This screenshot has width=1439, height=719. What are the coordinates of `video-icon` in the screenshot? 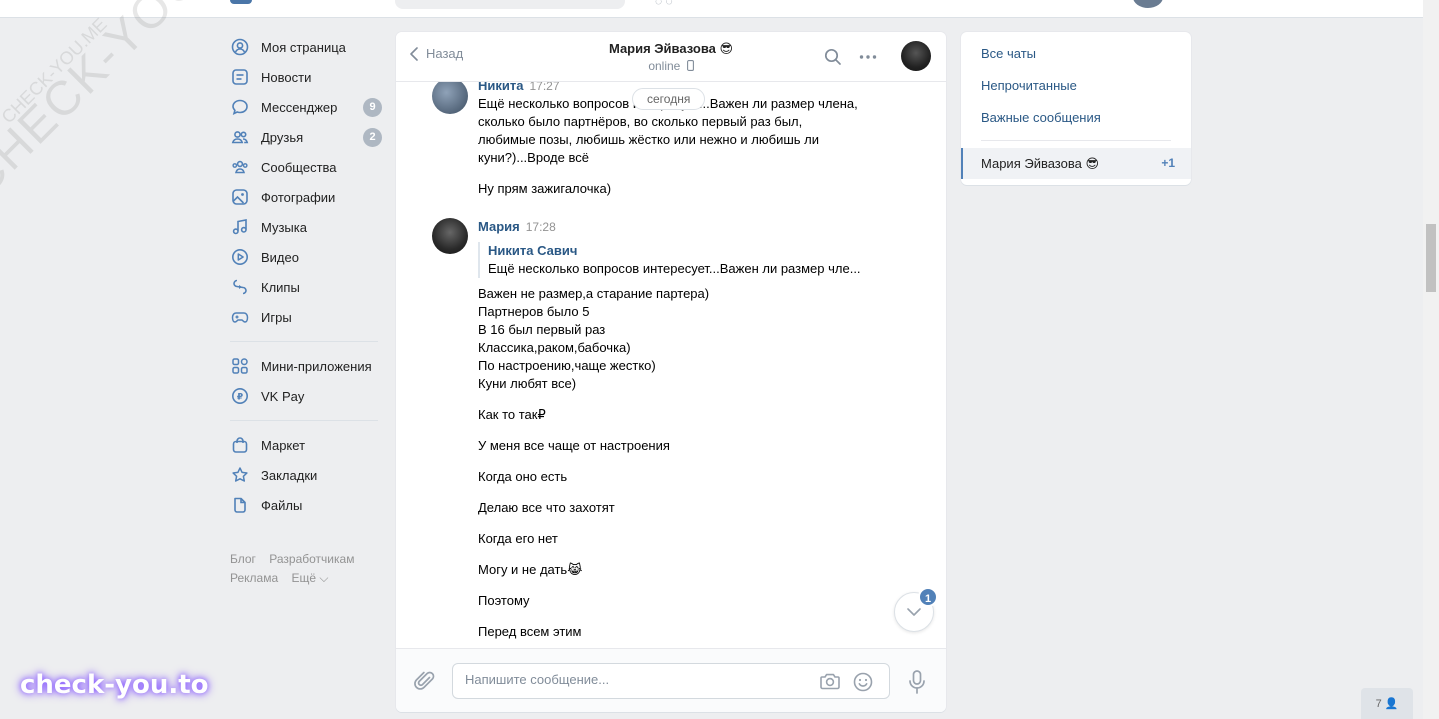 It's located at (240, 257).